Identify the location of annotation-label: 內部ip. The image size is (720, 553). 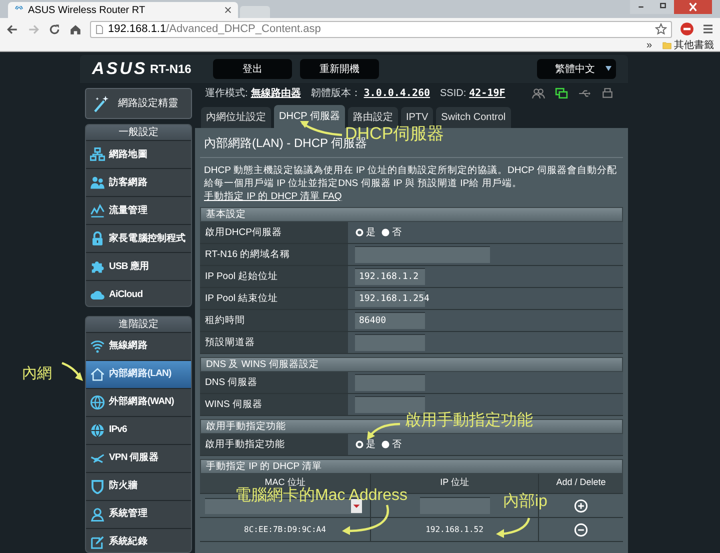
(525, 502).